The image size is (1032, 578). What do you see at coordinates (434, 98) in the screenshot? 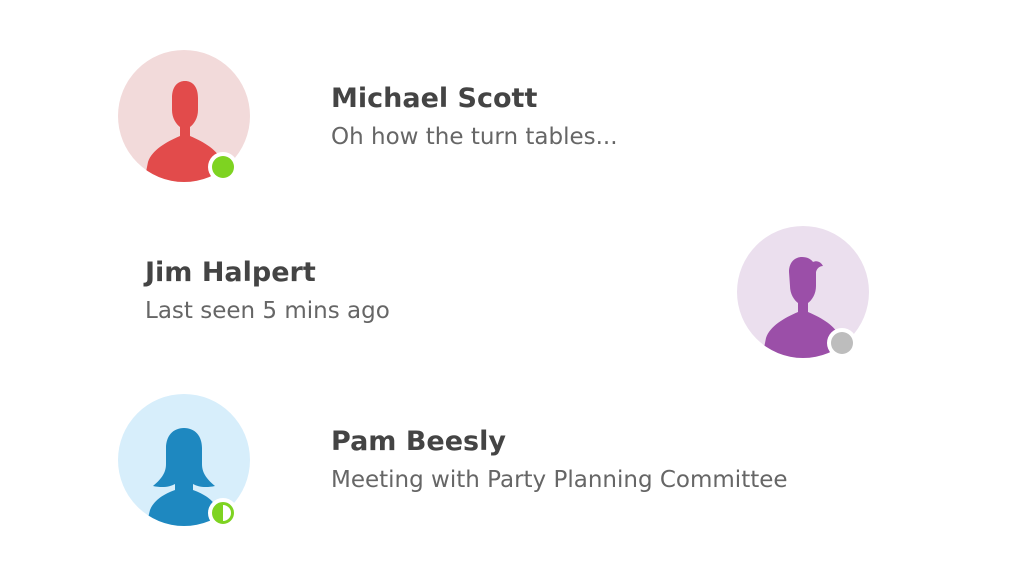
I see `contact-name: Michael Scott` at bounding box center [434, 98].